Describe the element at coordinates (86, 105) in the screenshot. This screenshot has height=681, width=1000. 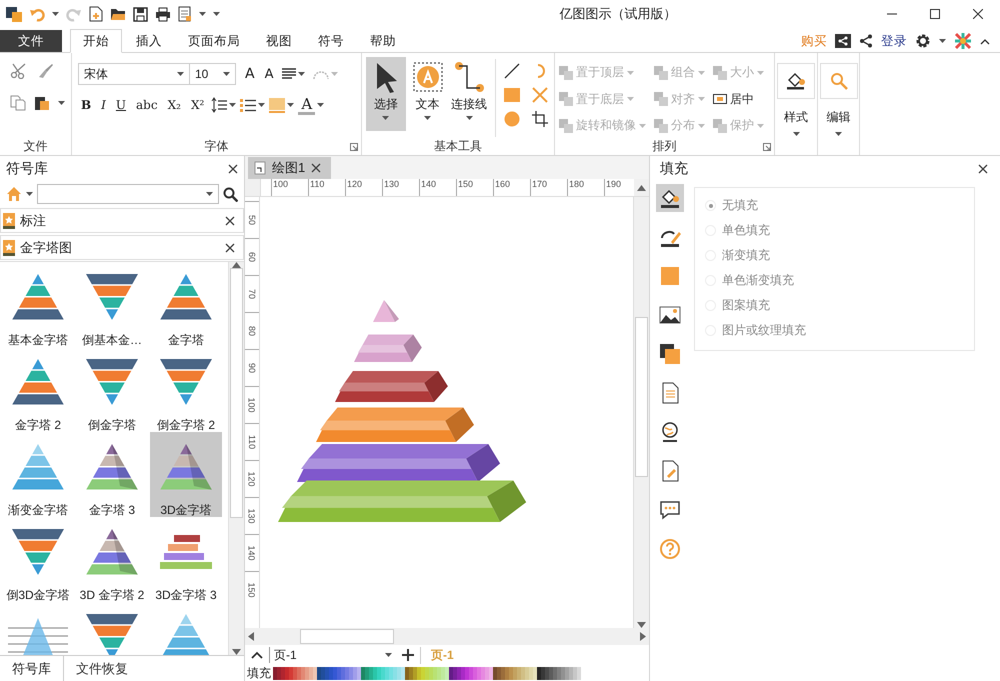
I see `format-button: B` at that location.